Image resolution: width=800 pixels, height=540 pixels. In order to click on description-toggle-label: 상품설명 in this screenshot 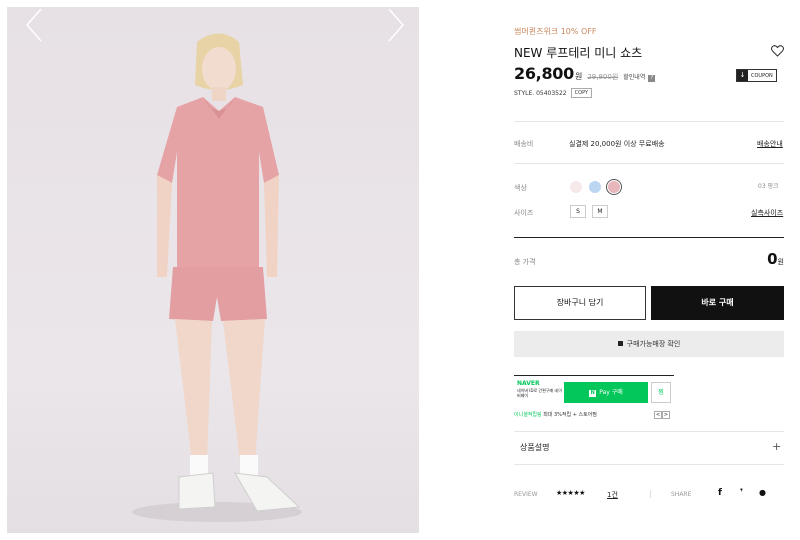, I will do `click(534, 447)`.